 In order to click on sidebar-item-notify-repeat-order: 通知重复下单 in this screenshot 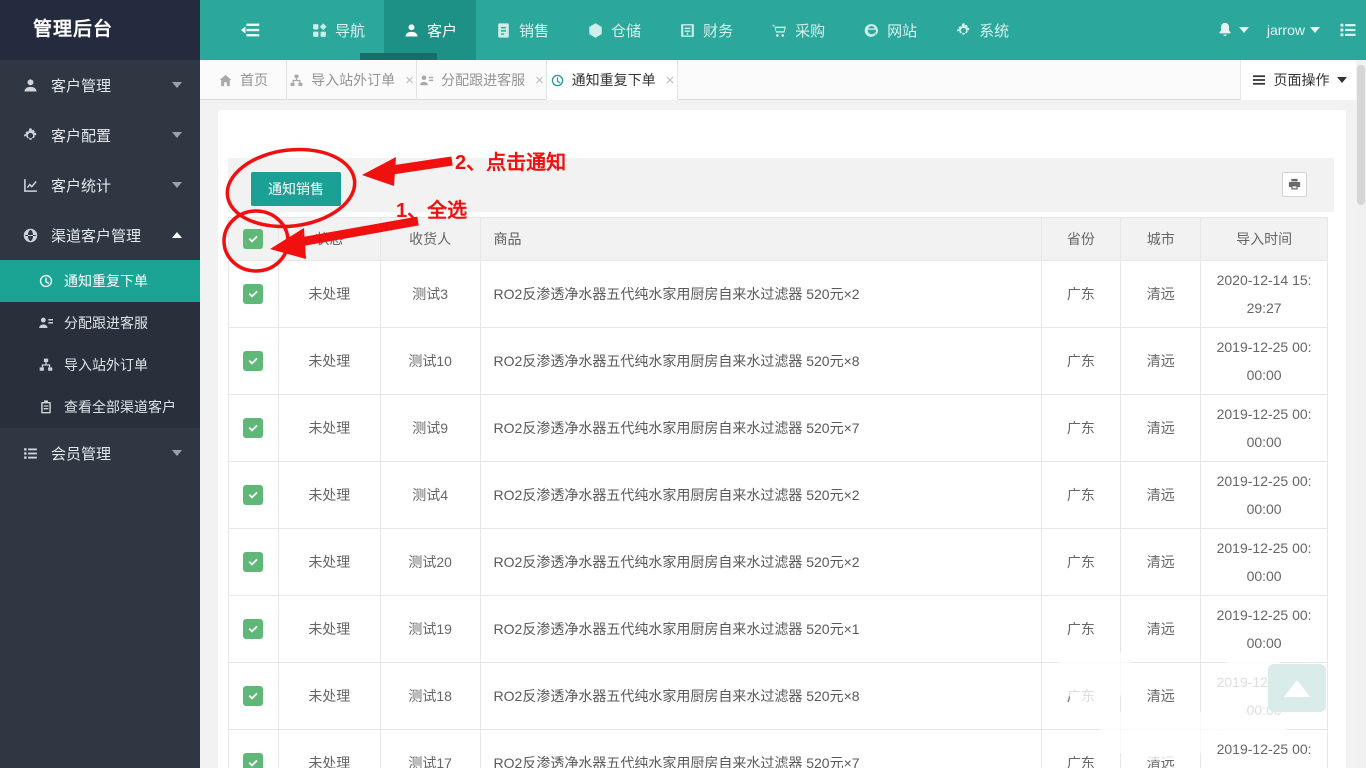, I will do `click(100, 281)`.